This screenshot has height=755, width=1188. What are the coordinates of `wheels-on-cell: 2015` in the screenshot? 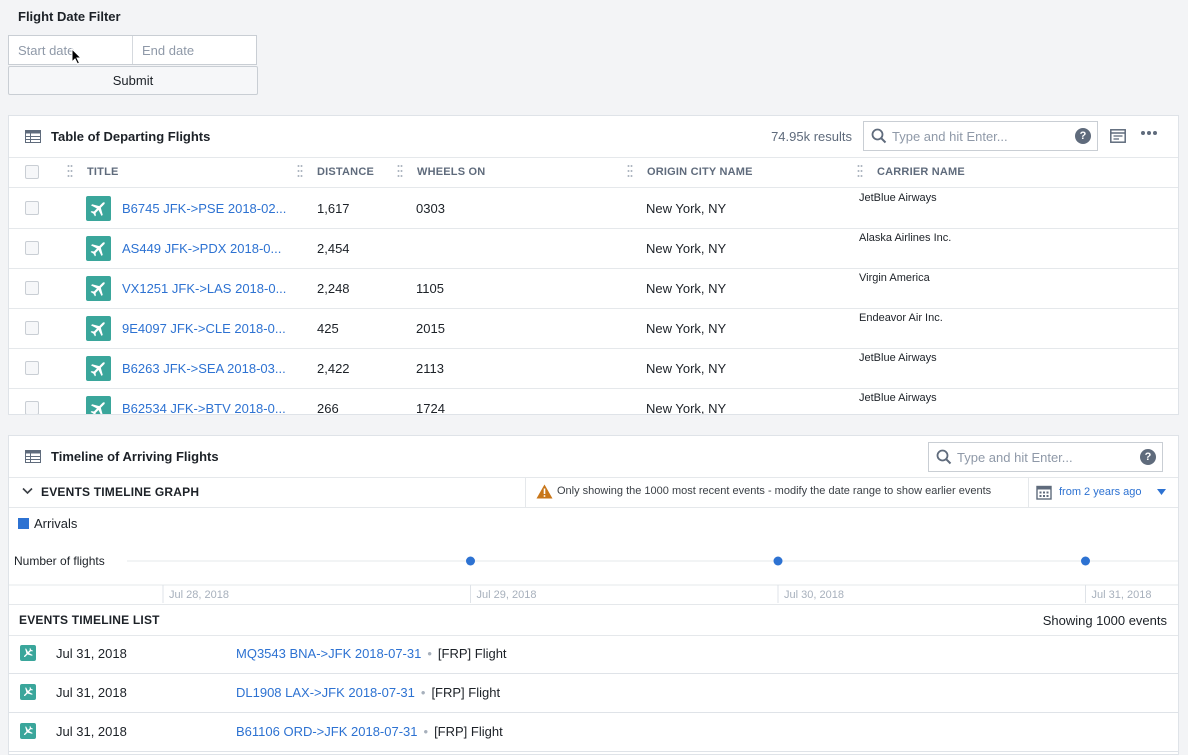 It's located at (430, 328).